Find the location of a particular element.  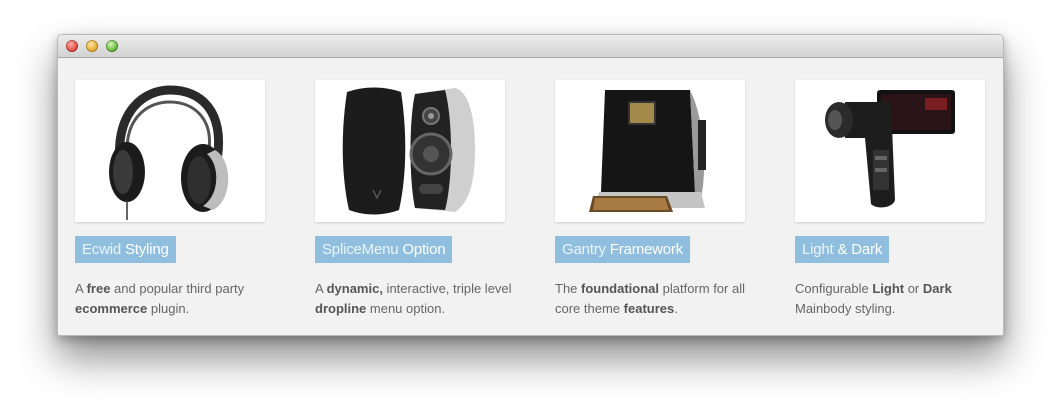

description-text: Configurable is located at coordinates (834, 288).